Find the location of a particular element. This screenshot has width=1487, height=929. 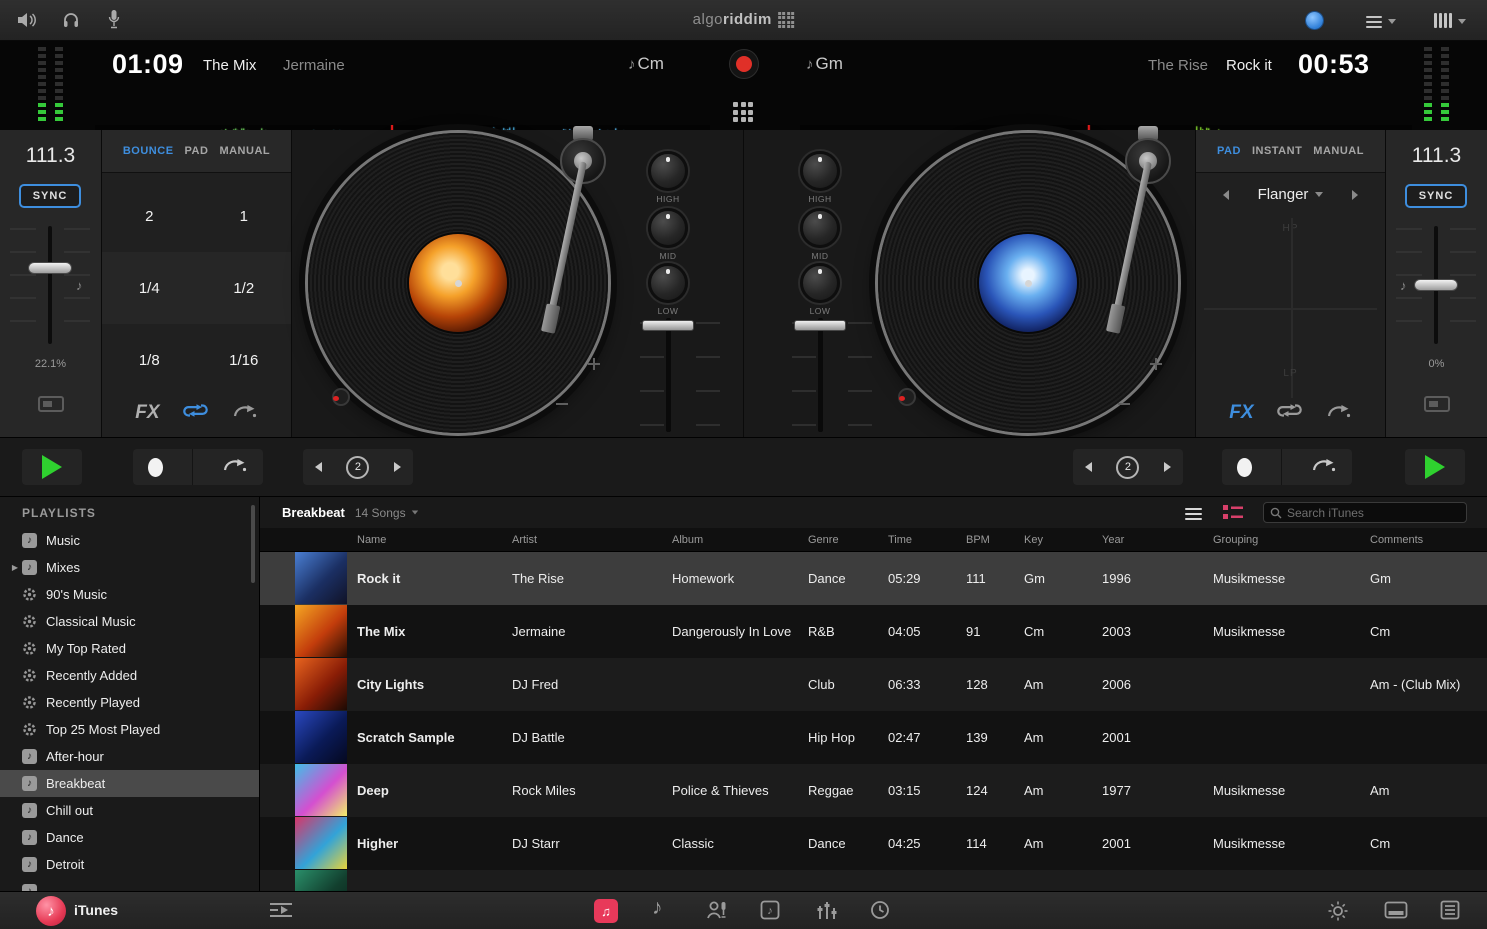

library-list-icon is located at coordinates (1450, 912).